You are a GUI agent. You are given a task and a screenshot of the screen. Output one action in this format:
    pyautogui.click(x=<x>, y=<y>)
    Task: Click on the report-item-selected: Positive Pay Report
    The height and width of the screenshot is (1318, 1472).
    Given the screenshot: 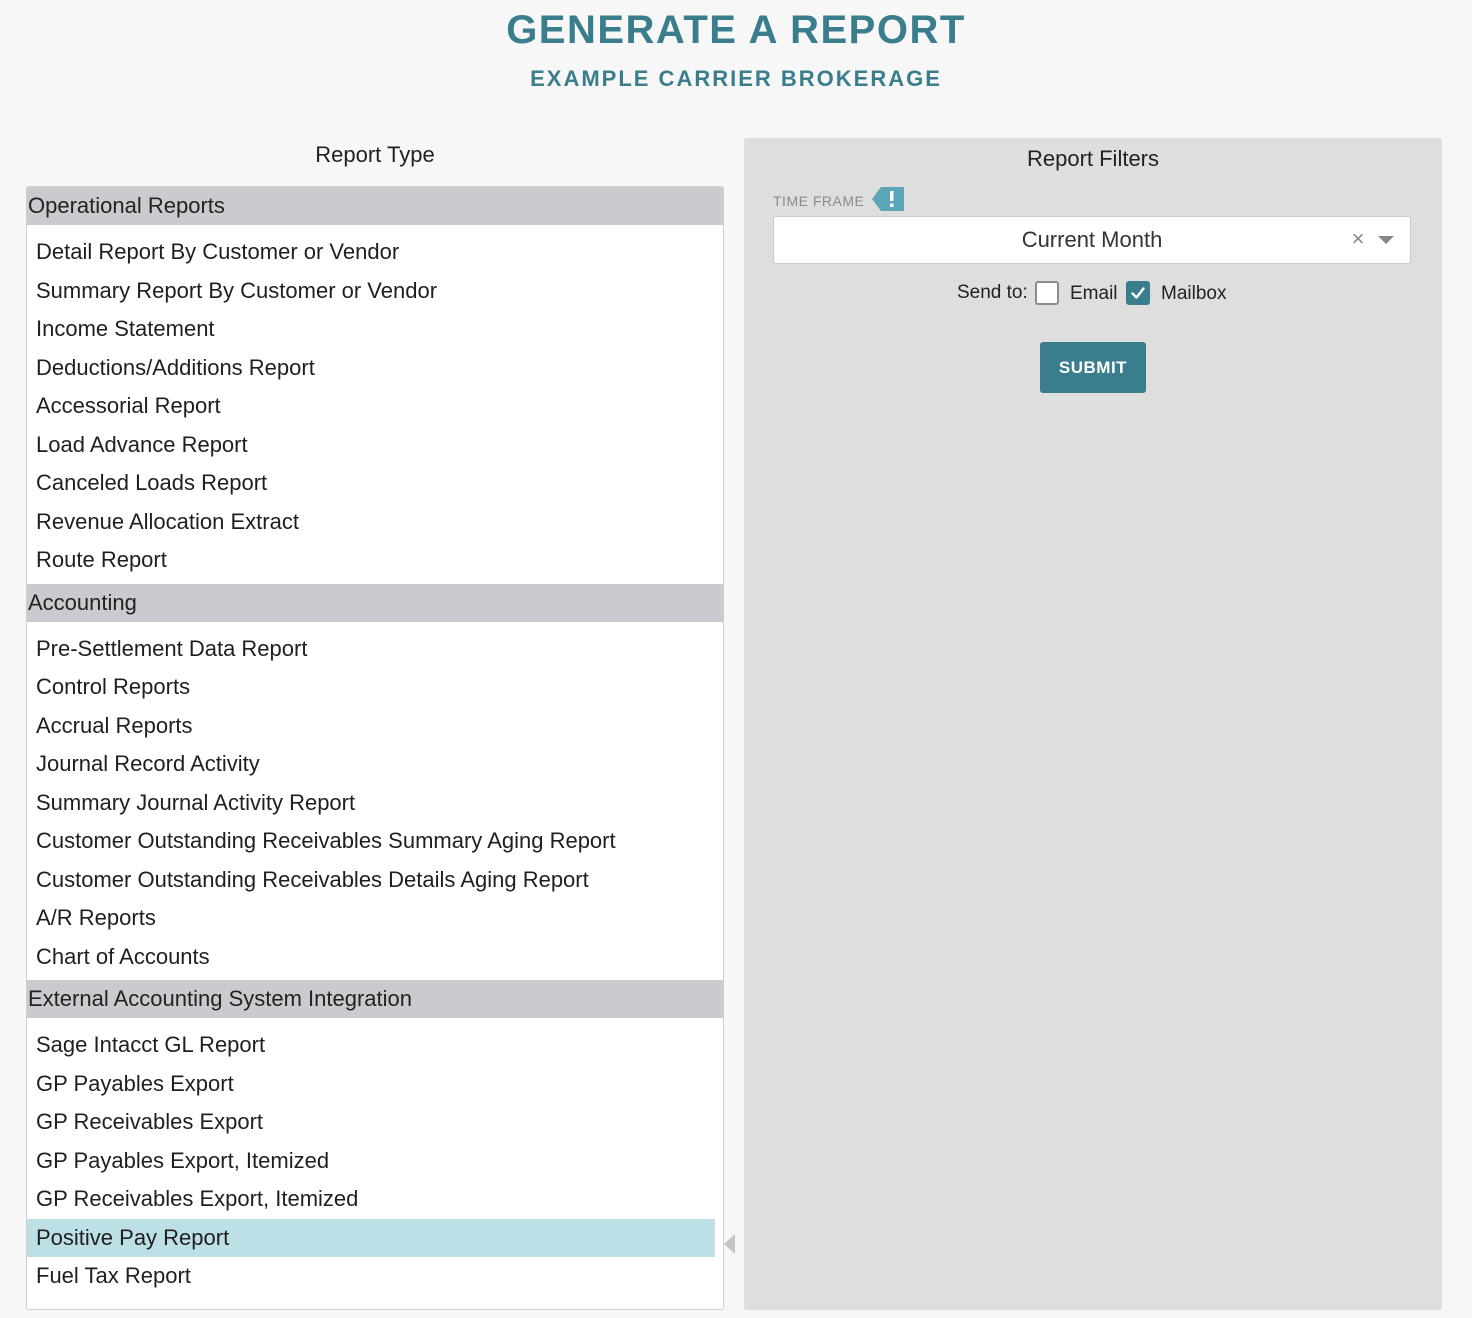 What is the action you would take?
    pyautogui.click(x=371, y=1237)
    